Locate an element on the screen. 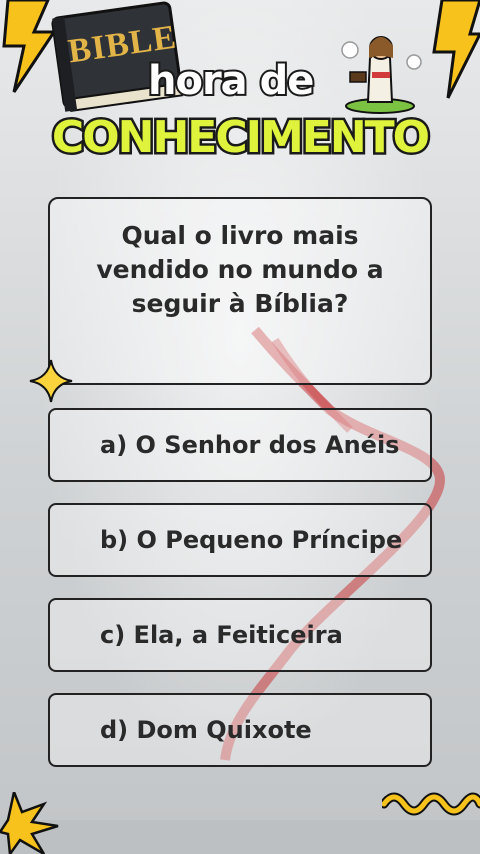 Image resolution: width=480 pixels, height=854 pixels. zigzag-wave-icon is located at coordinates (431, 804).